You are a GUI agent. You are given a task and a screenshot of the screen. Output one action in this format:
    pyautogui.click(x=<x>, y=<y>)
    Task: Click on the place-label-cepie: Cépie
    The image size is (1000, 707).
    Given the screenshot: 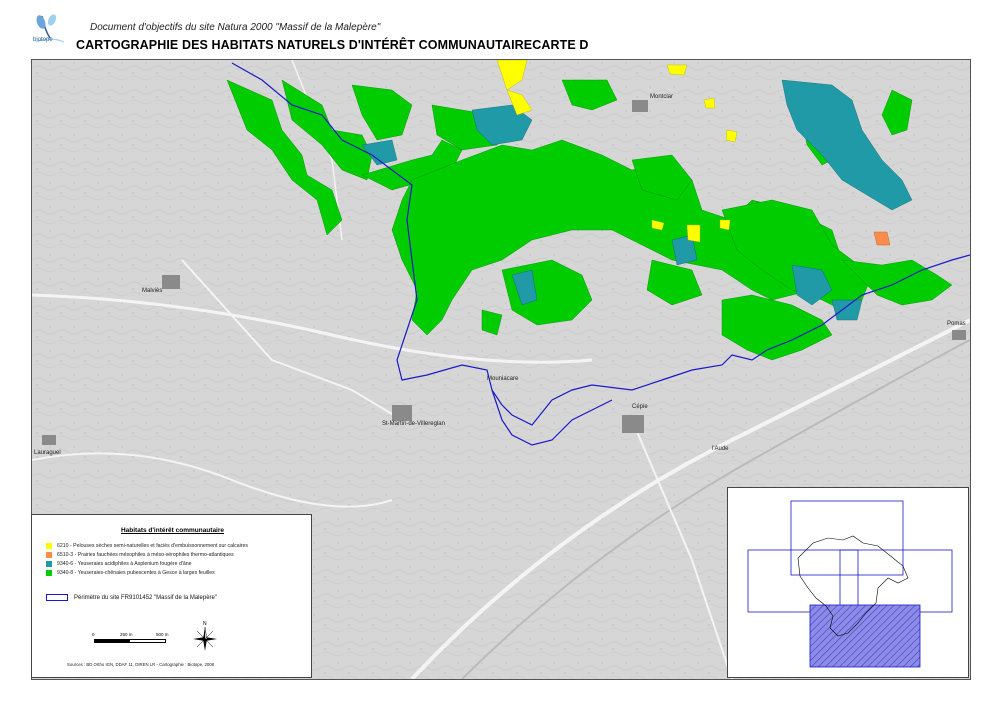 What is the action you would take?
    pyautogui.click(x=640, y=407)
    